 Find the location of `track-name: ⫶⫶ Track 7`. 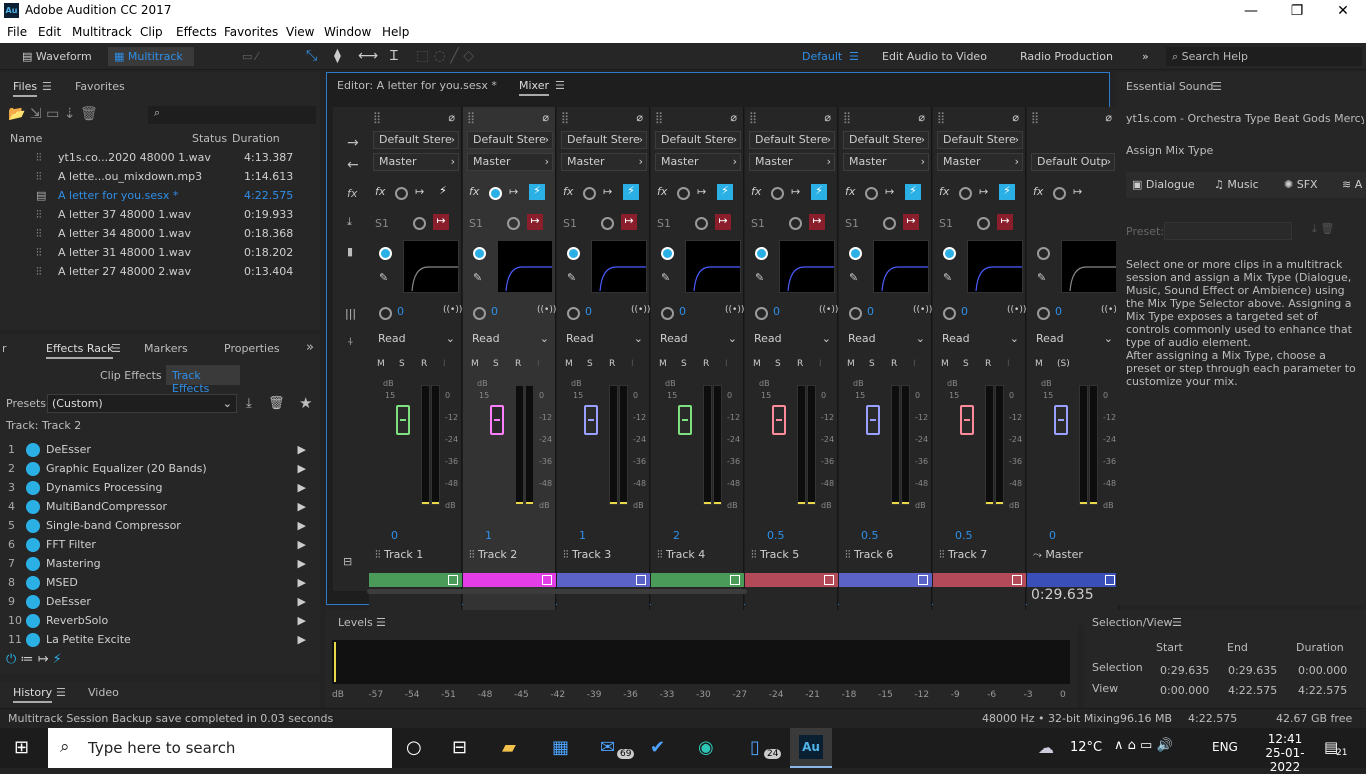

track-name: ⫶⫶ Track 7 is located at coordinates (963, 555).